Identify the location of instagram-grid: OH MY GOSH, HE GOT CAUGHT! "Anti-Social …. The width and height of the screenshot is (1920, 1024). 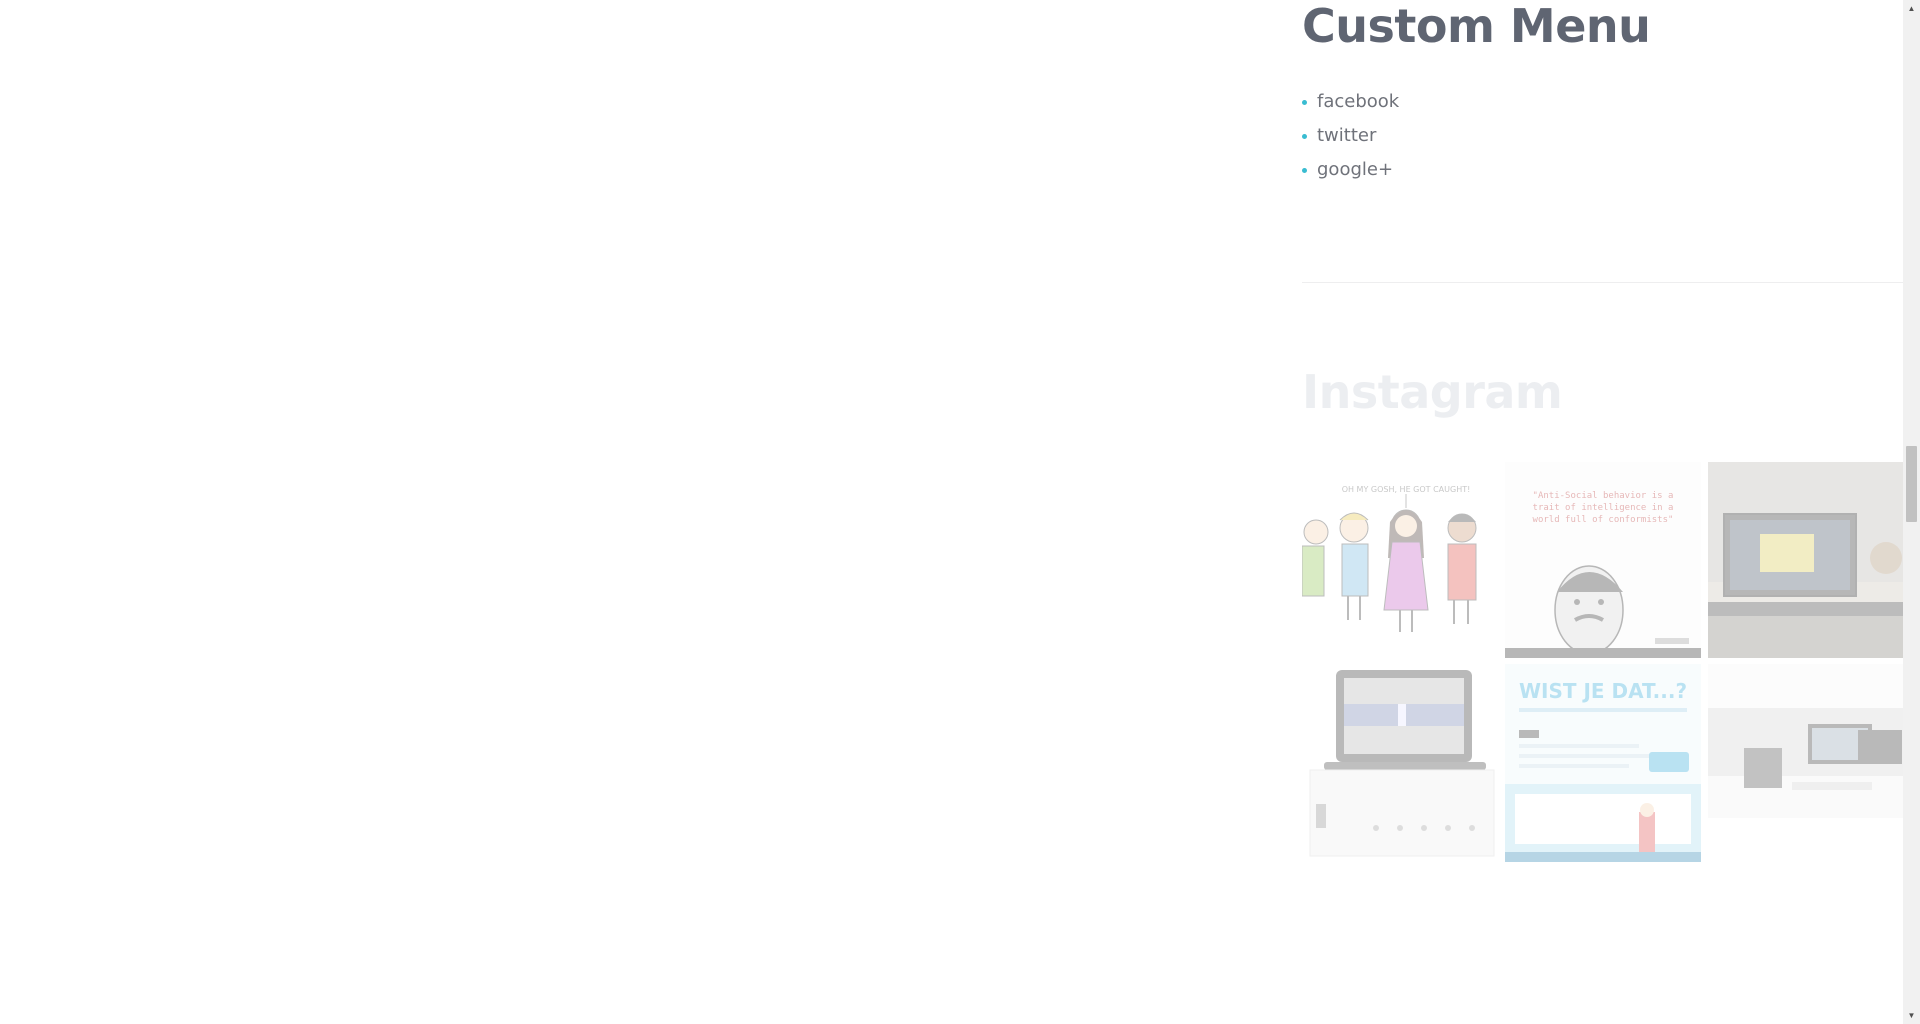
(1603, 662).